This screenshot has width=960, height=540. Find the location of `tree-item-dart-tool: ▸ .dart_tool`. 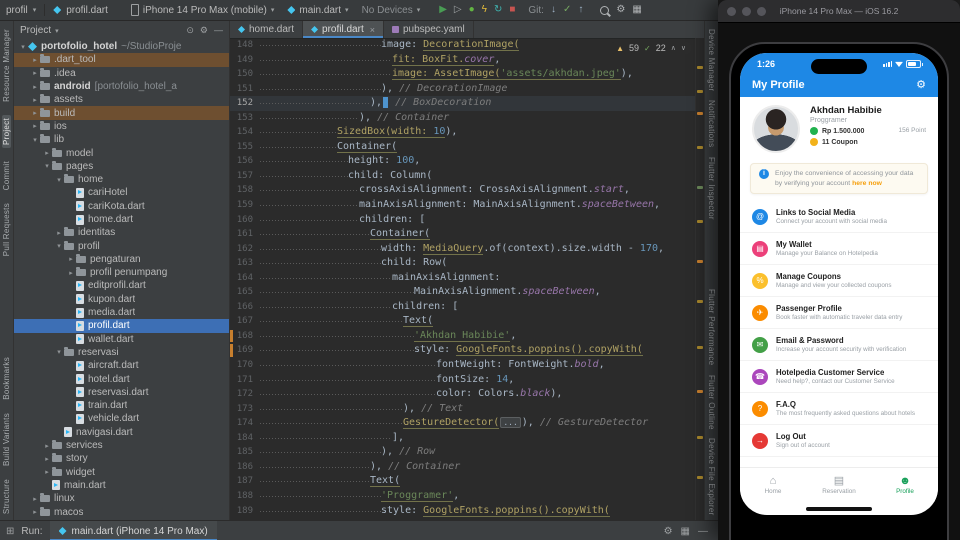

tree-item-dart-tool: ▸ .dart_tool is located at coordinates (121, 60).